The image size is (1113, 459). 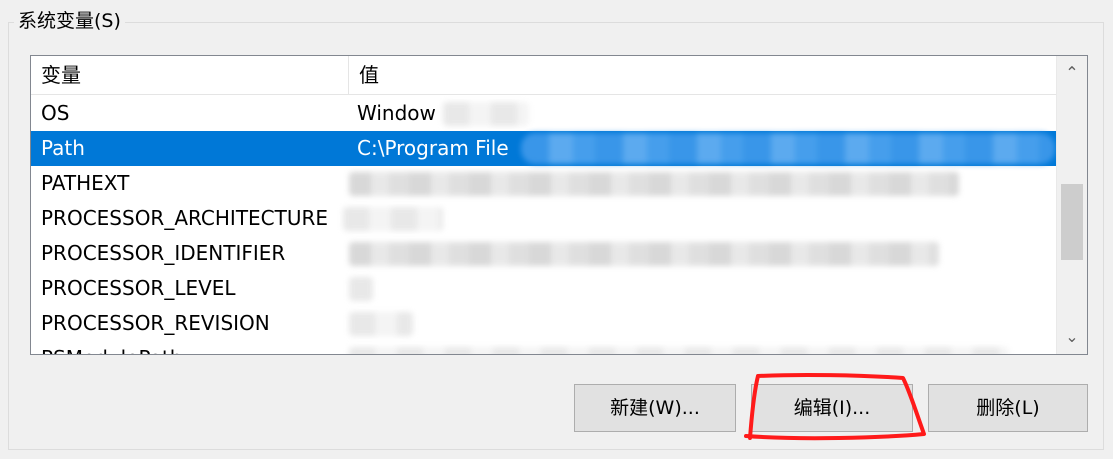 I want to click on variable-name: PROCESSOR_ARCHITECTURE, so click(x=185, y=218).